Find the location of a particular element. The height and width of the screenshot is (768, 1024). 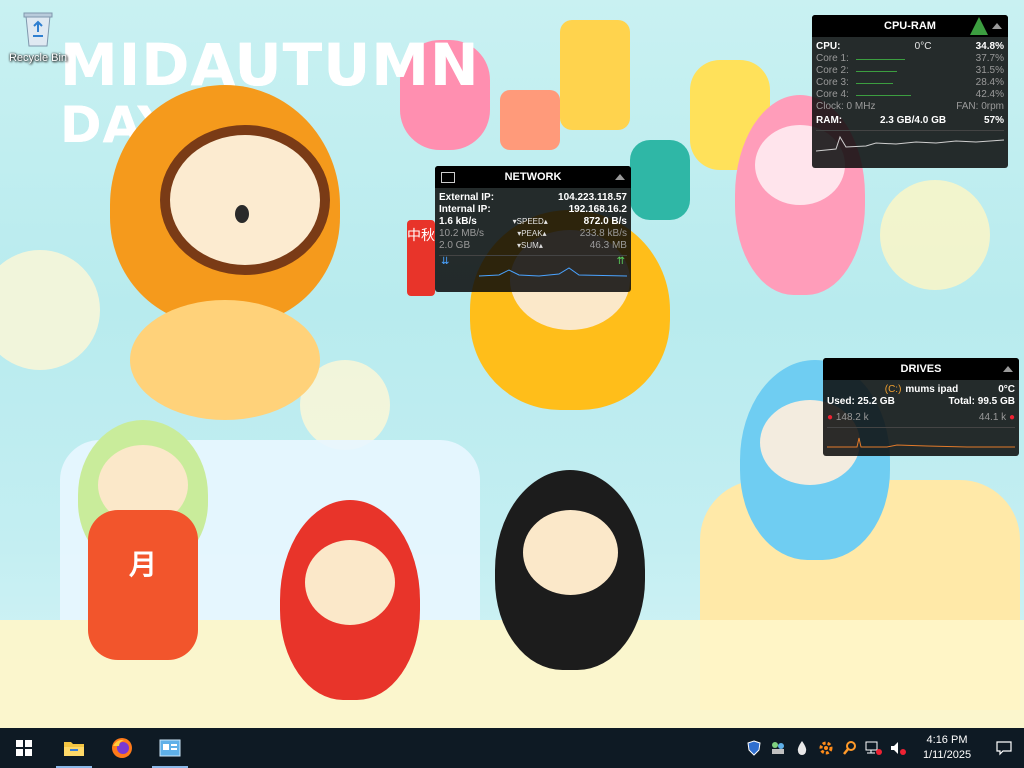

speed-row: 1.6 kB/s ▾SPEED▴ 872.0 B/s is located at coordinates (533, 222).